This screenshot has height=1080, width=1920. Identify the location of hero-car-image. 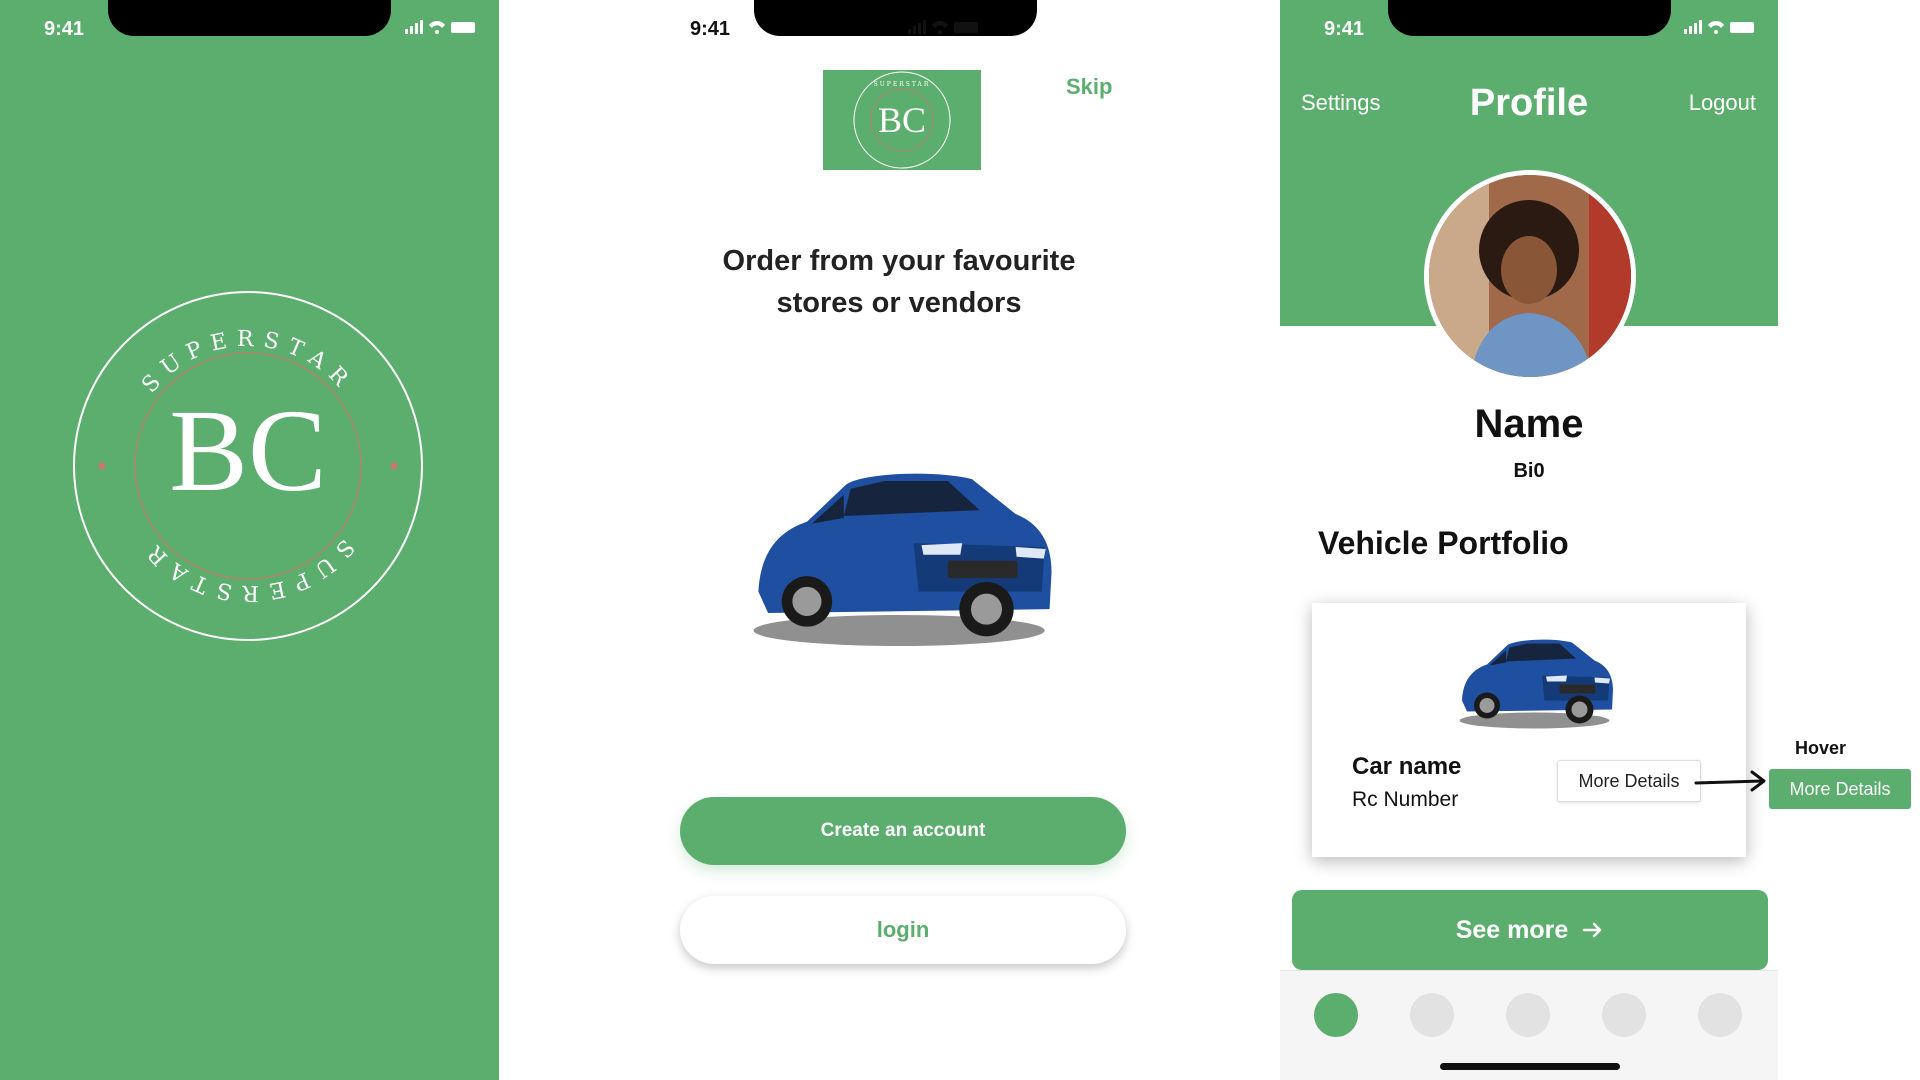
(902, 560).